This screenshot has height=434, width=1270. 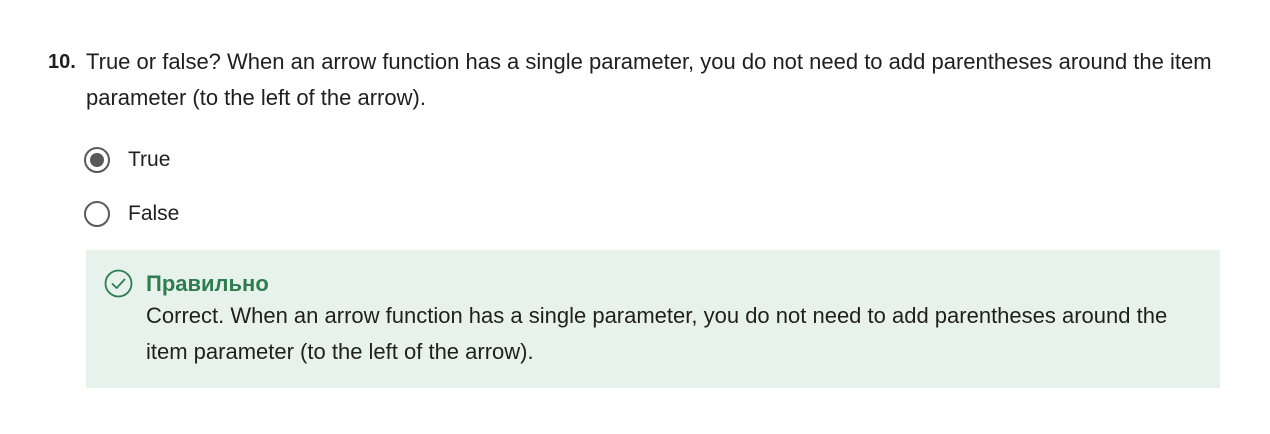 What do you see at coordinates (62, 62) in the screenshot?
I see `question-number: 10.` at bounding box center [62, 62].